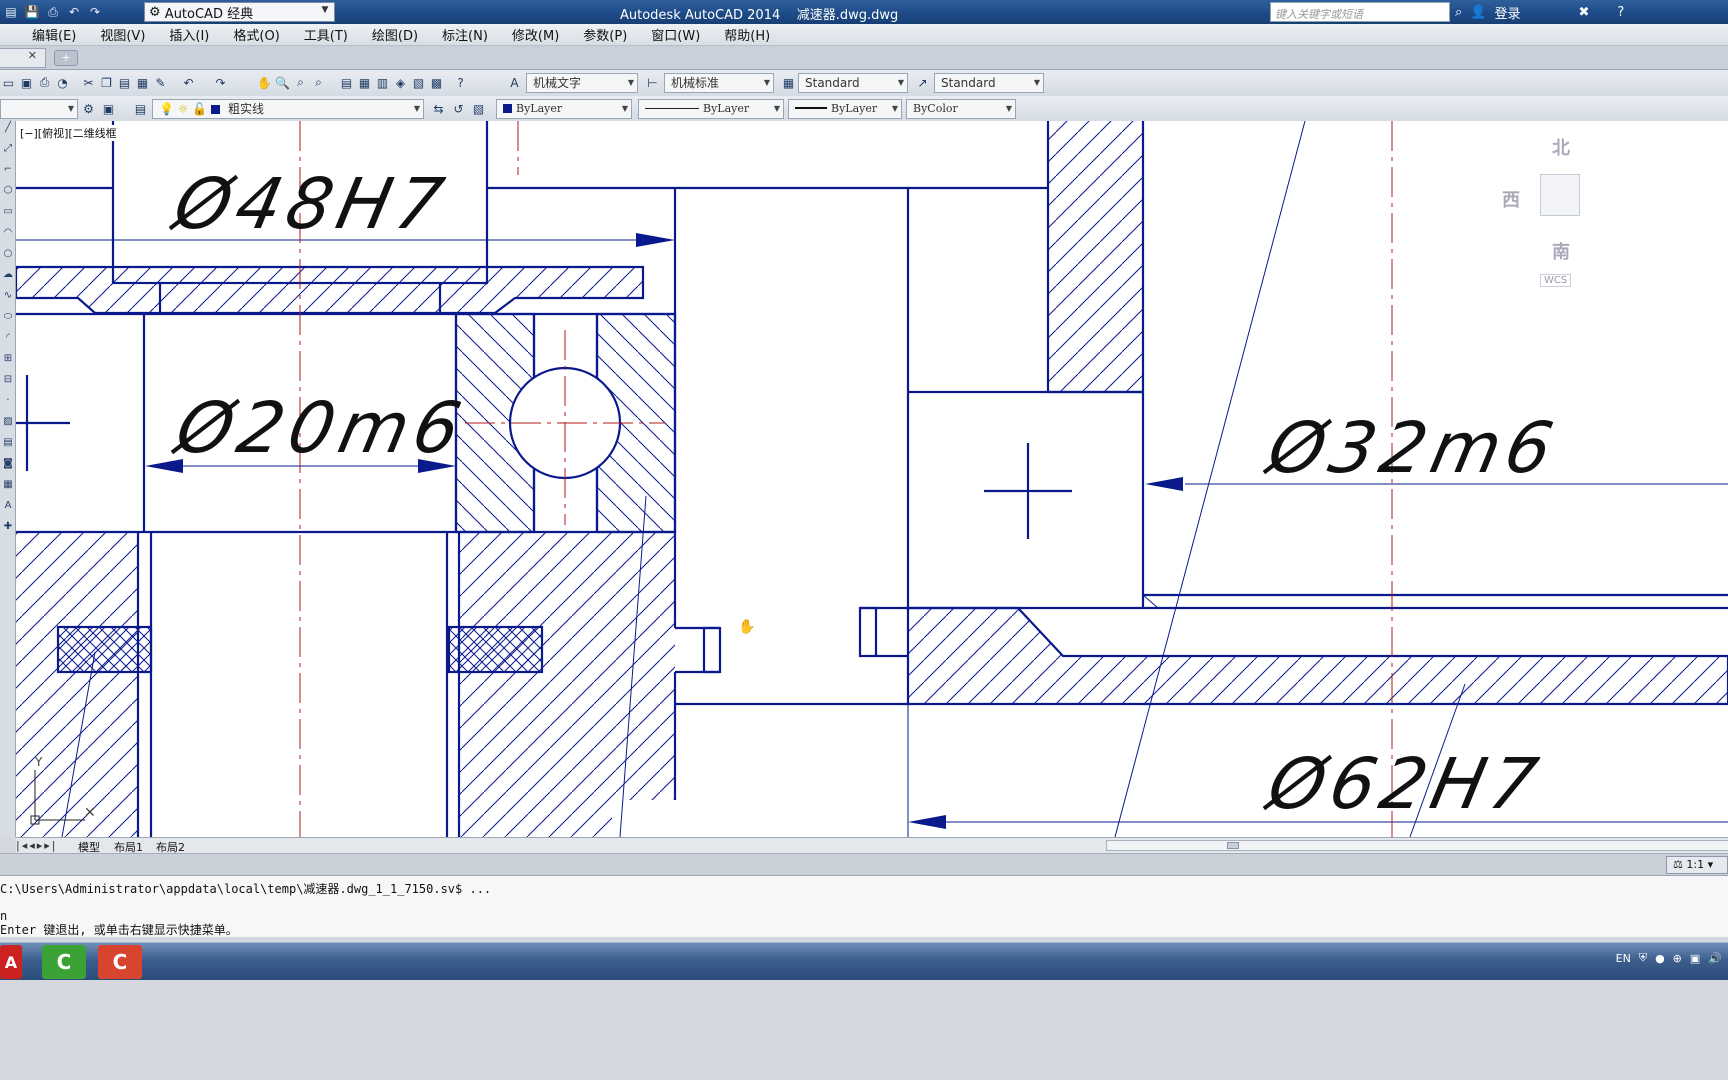 Image resolution: width=1728 pixels, height=1080 pixels. I want to click on settings-icon: ⚙, so click(88, 108).